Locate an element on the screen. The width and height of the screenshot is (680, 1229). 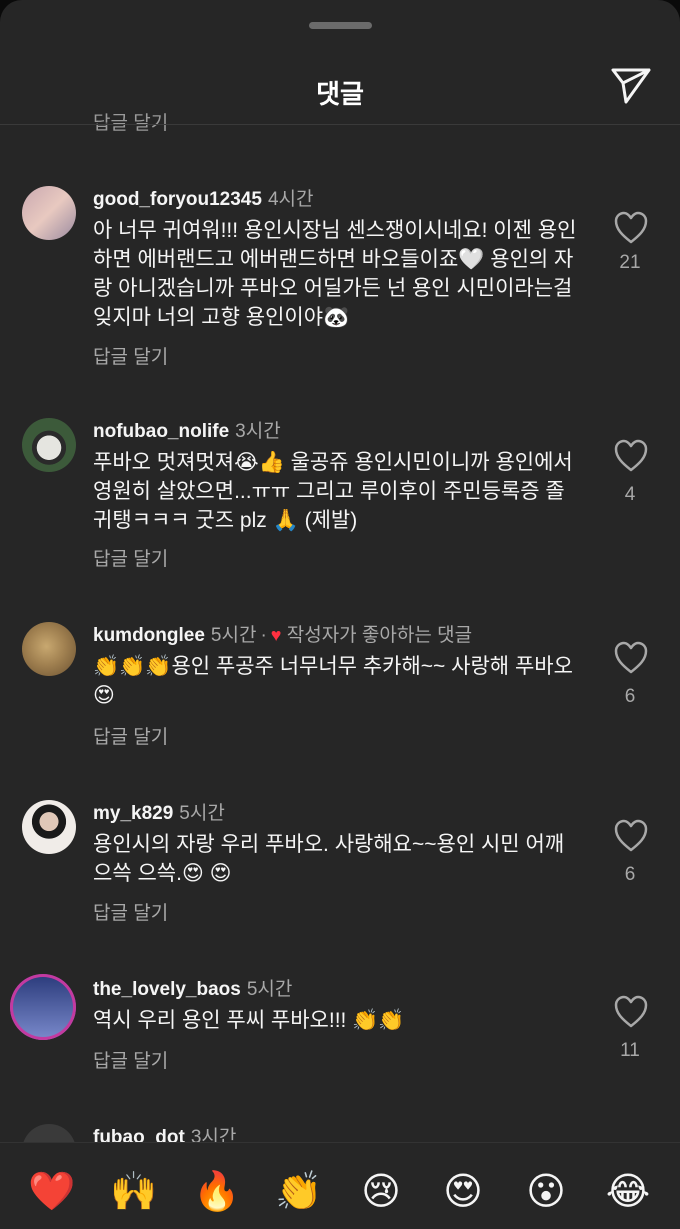
comment-text: 역시 우리 용인 푸씨 푸바오!!! 👏👏 is located at coordinates (249, 1020).